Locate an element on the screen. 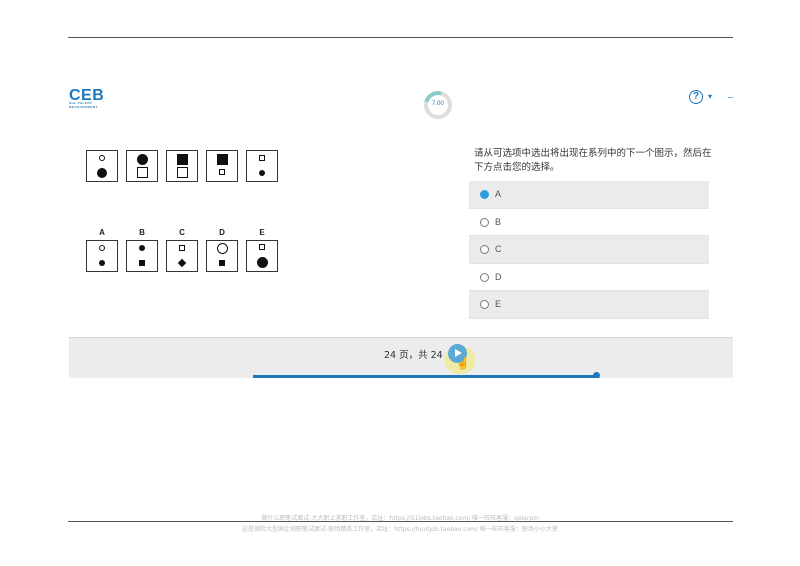 Image resolution: width=800 pixels, height=566 pixels. help-dropdown-caret-icon: ▾ is located at coordinates (710, 96).